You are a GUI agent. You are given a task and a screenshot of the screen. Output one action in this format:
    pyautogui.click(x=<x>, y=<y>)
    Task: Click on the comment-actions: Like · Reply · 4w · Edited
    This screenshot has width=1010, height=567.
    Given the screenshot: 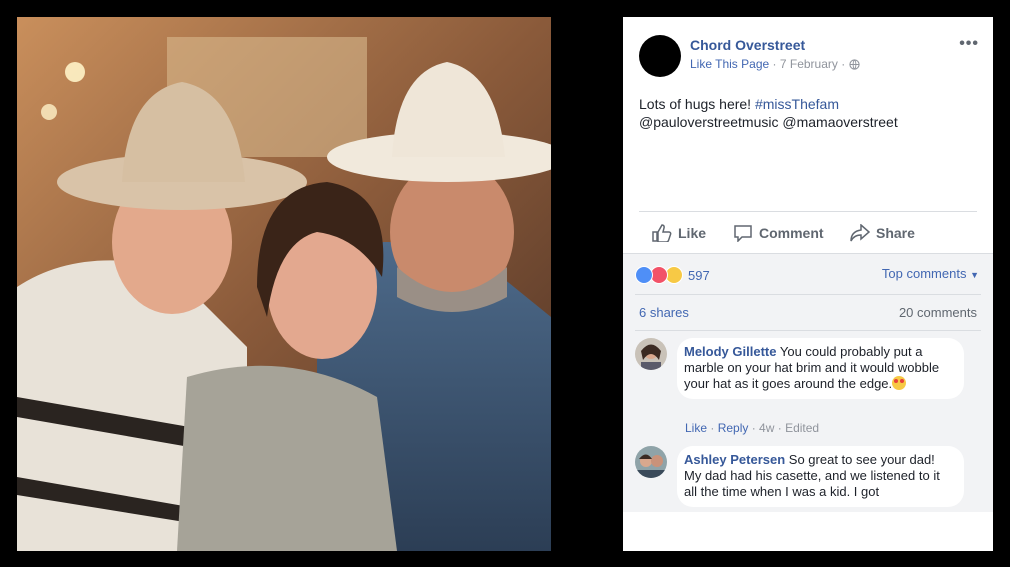 What is the action you would take?
    pyautogui.click(x=752, y=428)
    